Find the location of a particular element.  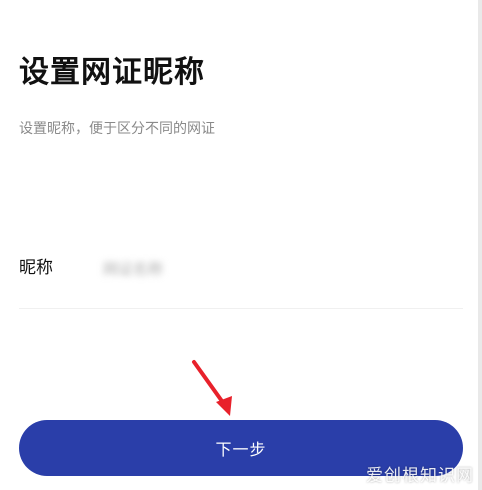

nickname-row: 昵称 is located at coordinates (241, 271).